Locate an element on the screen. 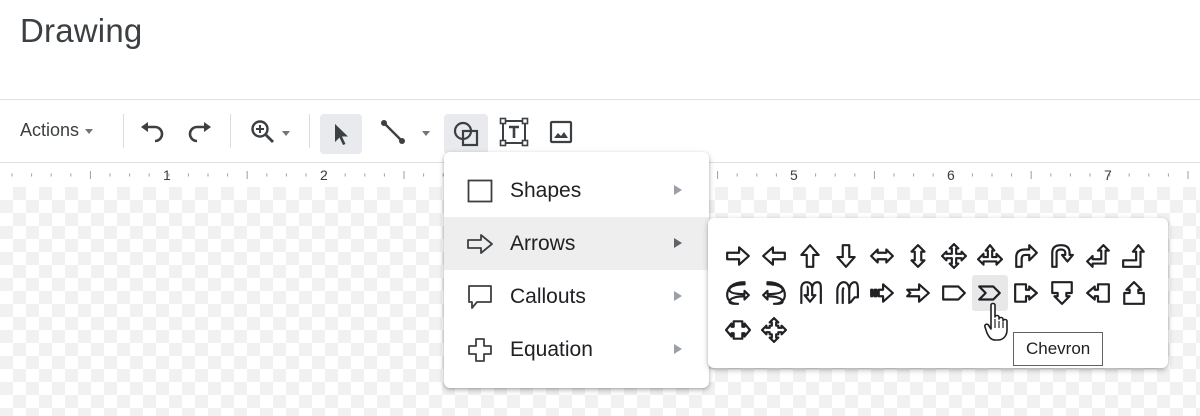  image-button is located at coordinates (561, 132).